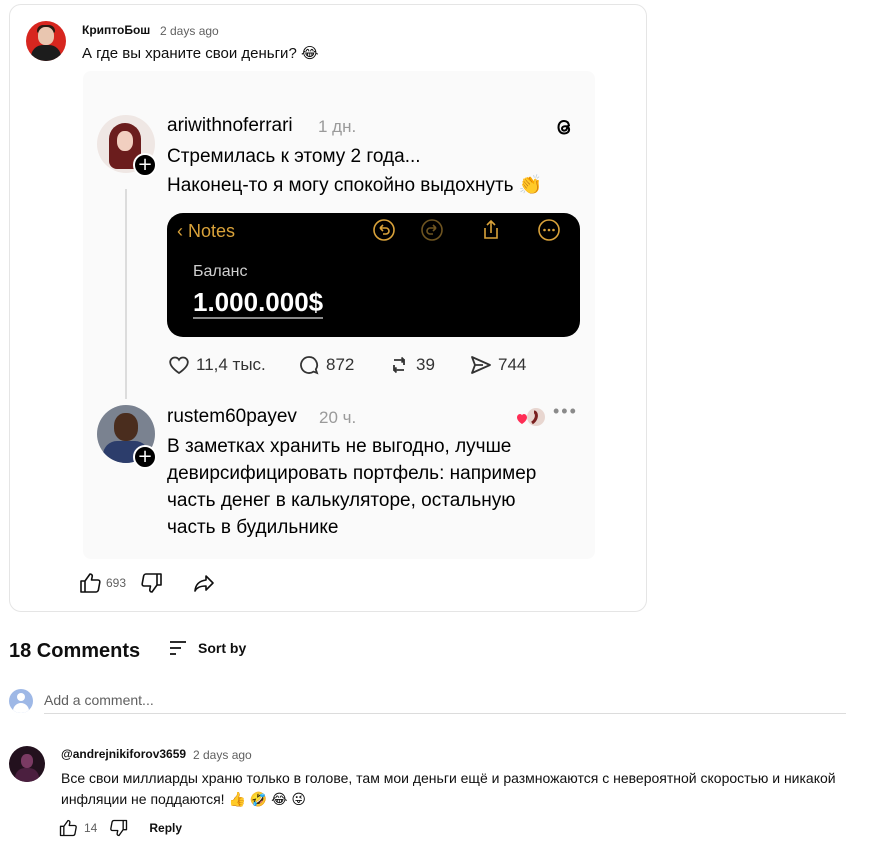  I want to click on liked-heart-avatar-icon, so click(531, 417).